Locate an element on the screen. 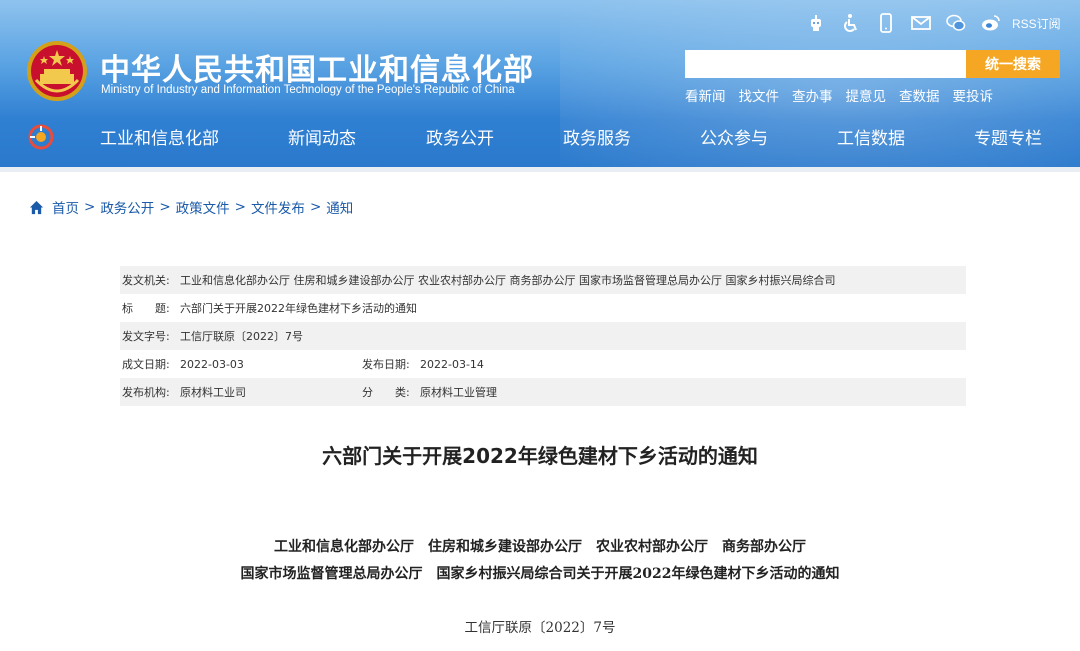 Image resolution: width=1080 pixels, height=651 pixels. nav-item-topics: 专题专栏 is located at coordinates (1008, 136).